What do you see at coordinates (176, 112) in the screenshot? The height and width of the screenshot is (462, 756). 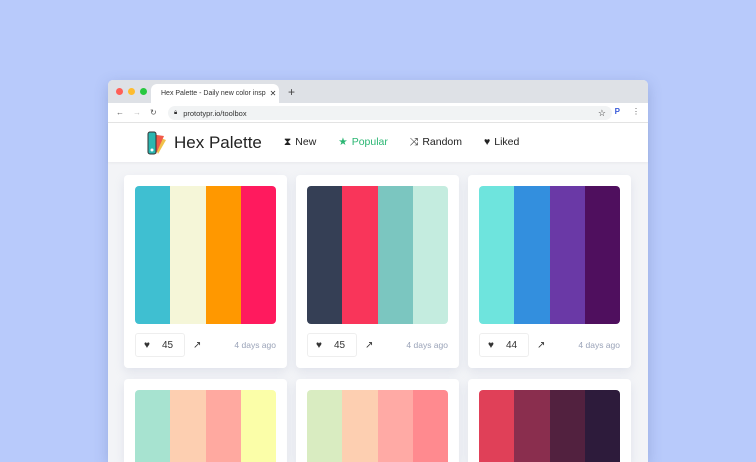 I see `lock-icon: 🔒︎` at bounding box center [176, 112].